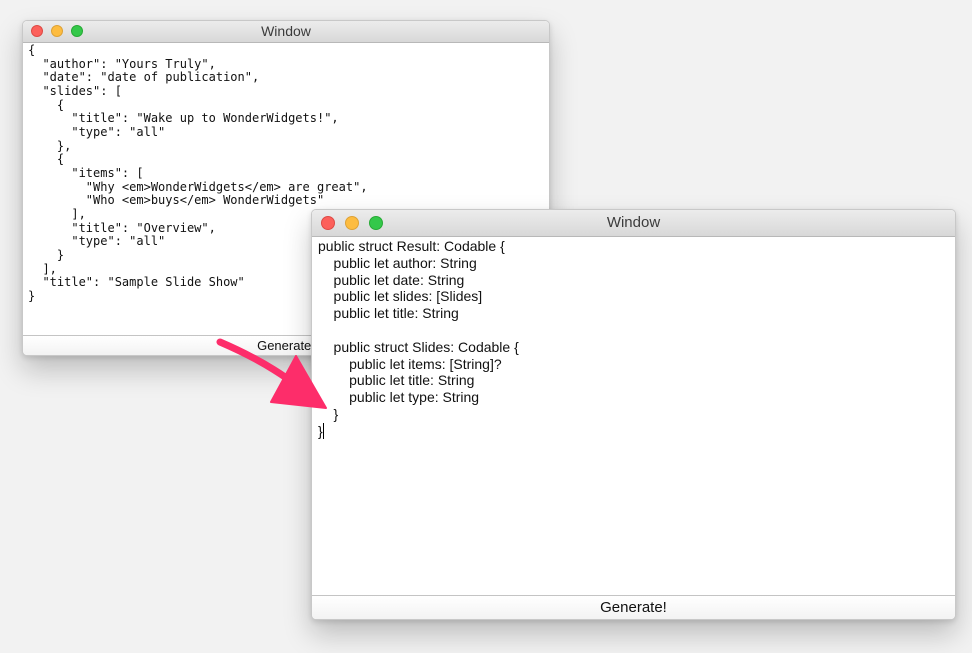 The width and height of the screenshot is (972, 653). What do you see at coordinates (323, 430) in the screenshot?
I see `text-cursor` at bounding box center [323, 430].